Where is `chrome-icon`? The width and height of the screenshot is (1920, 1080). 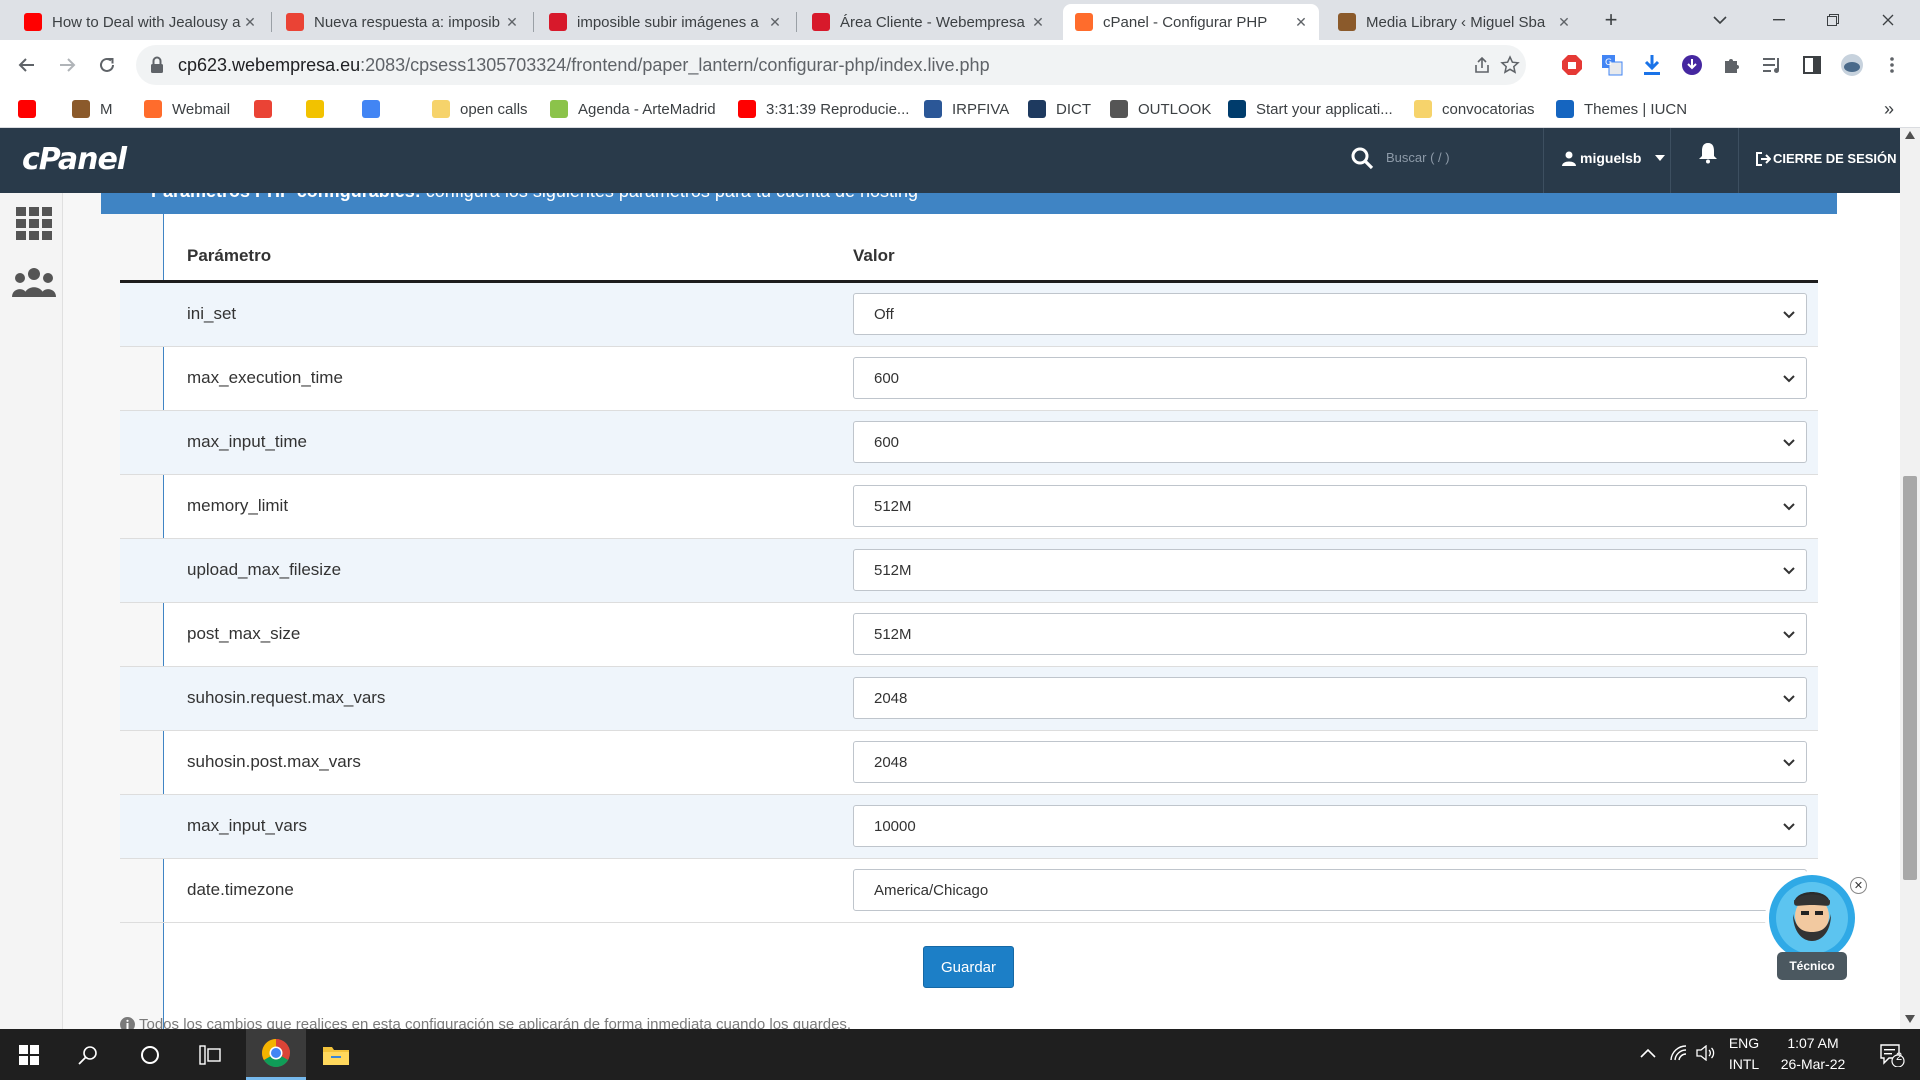 chrome-icon is located at coordinates (276, 1053).